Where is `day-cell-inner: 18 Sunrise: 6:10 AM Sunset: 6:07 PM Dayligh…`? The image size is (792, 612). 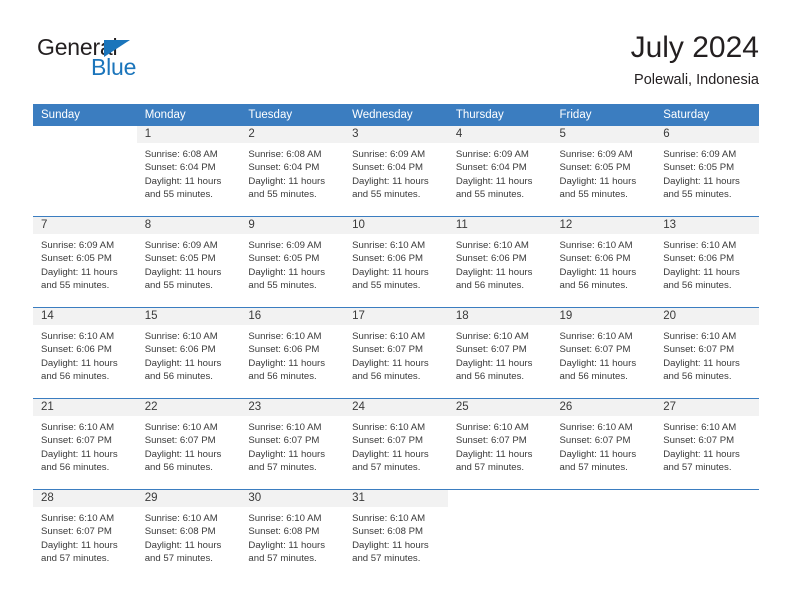
day-cell-inner: 18 Sunrise: 6:10 AM Sunset: 6:07 PM Dayligh… is located at coordinates (499, 352).